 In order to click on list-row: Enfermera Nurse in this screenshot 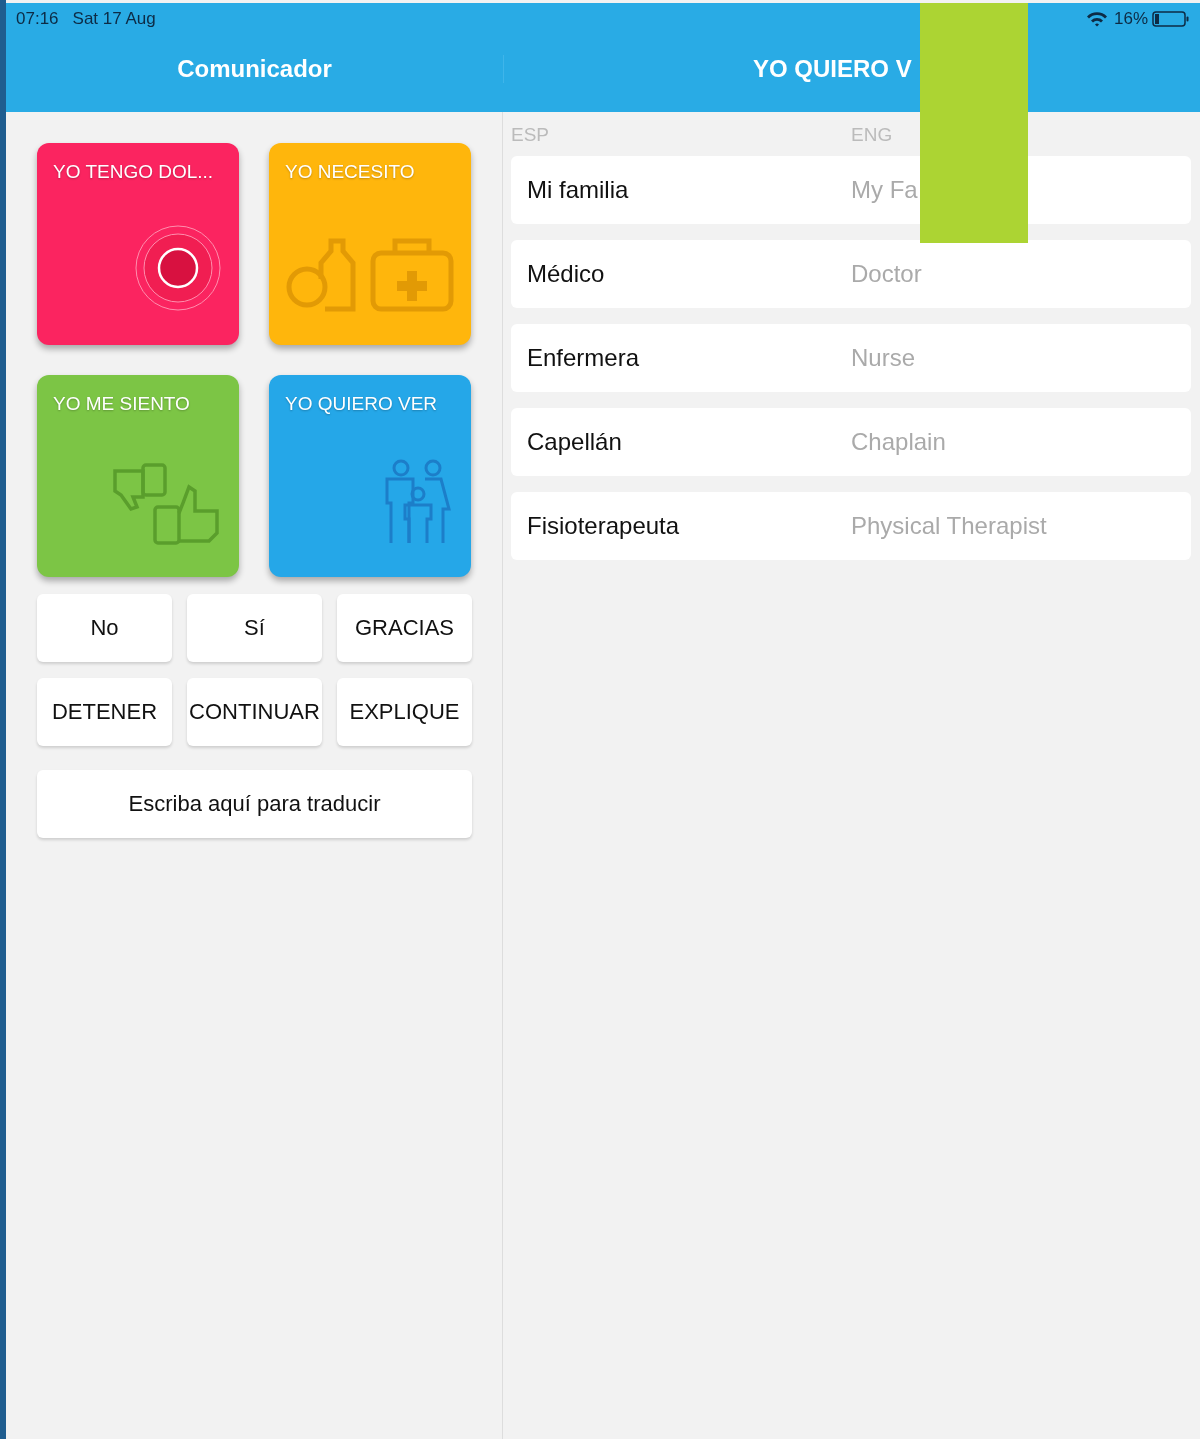, I will do `click(851, 358)`.